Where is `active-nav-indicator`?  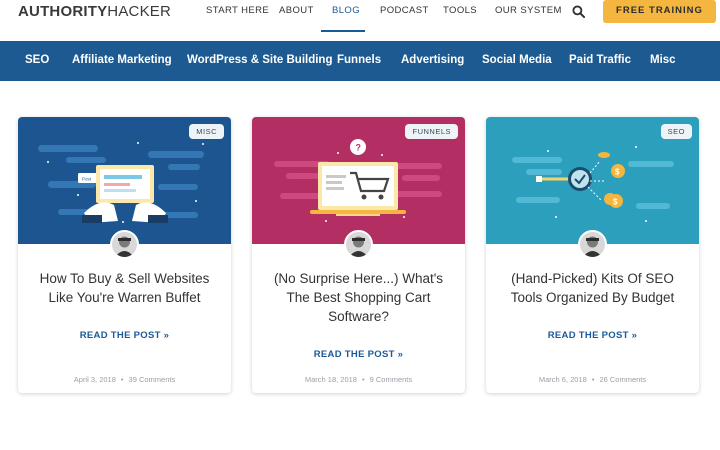 active-nav-indicator is located at coordinates (343, 31).